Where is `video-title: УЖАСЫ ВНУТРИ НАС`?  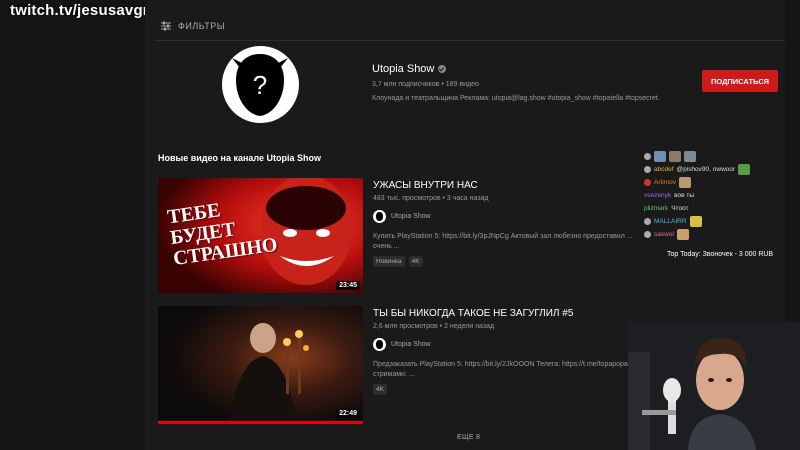
video-title: УЖАСЫ ВНУТРИ НАС is located at coordinates (425, 185).